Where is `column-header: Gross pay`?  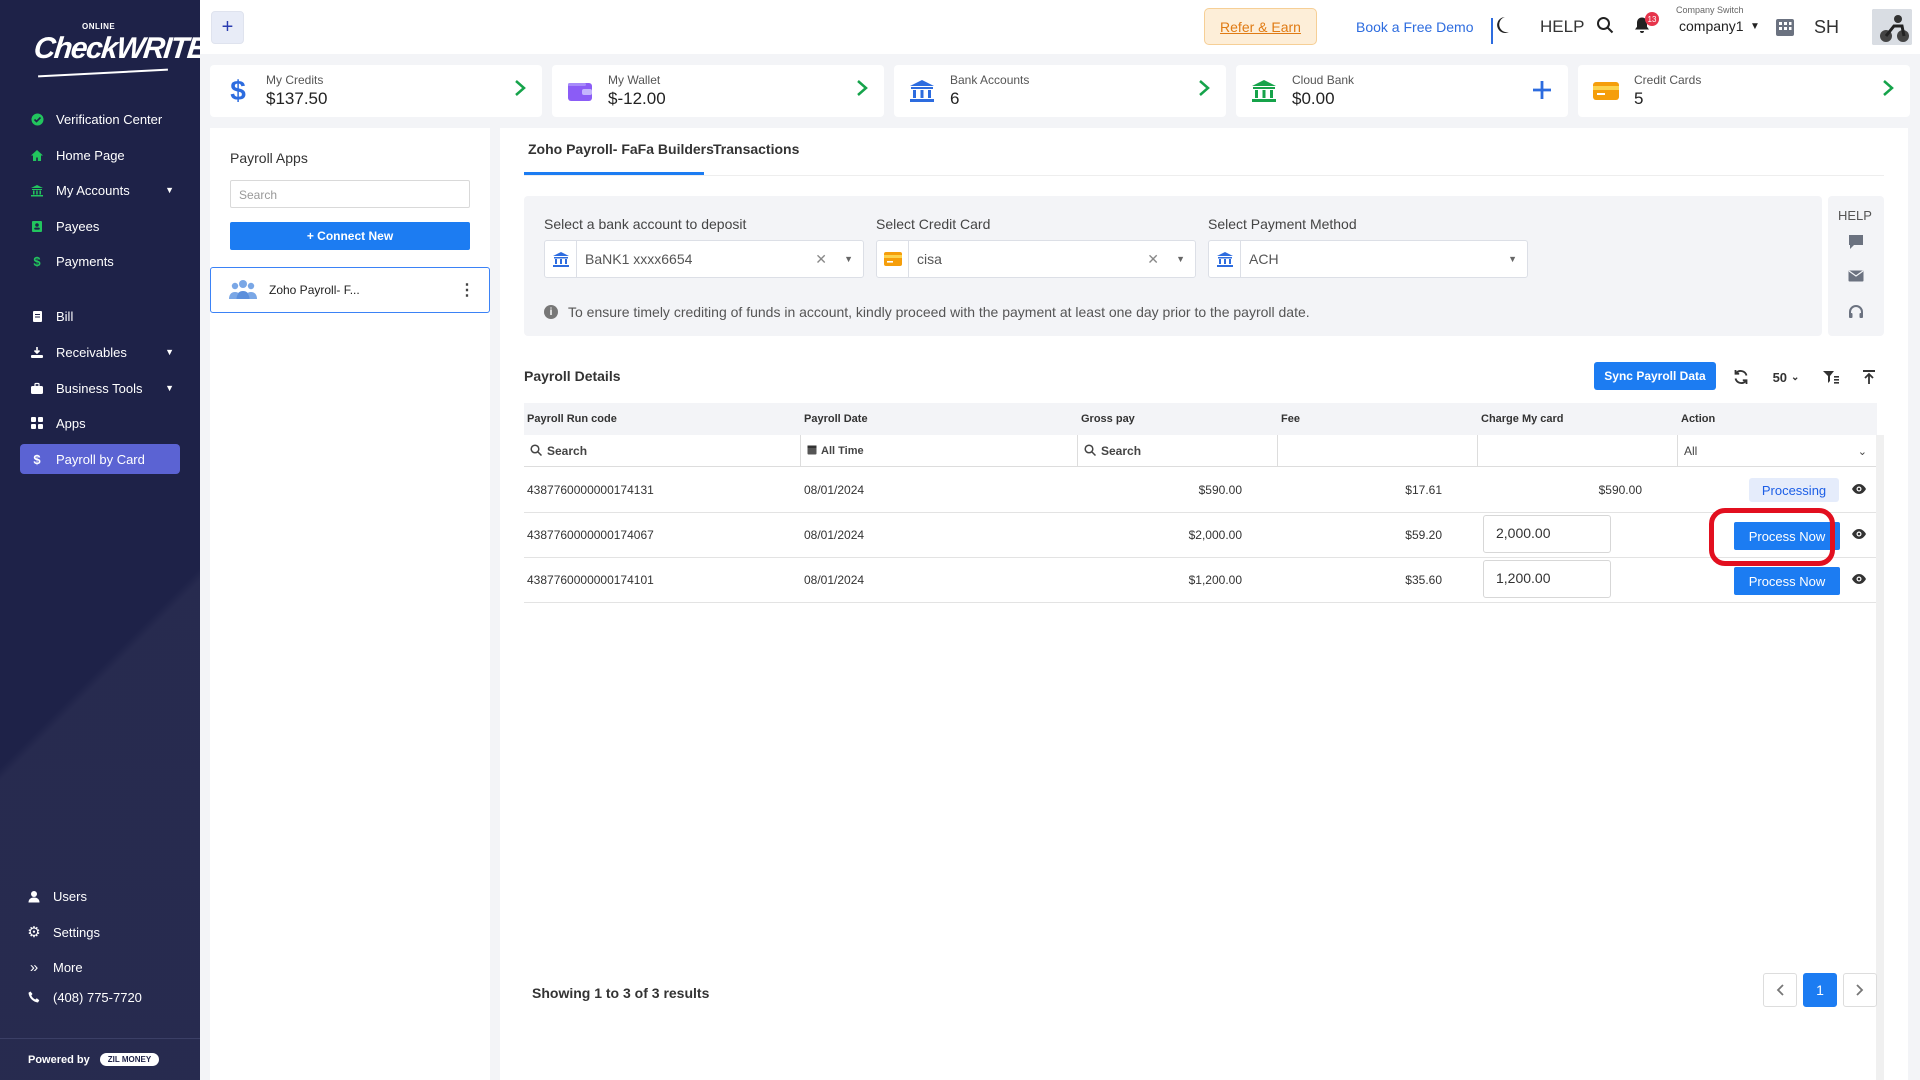 column-header: Gross pay is located at coordinates (1108, 419).